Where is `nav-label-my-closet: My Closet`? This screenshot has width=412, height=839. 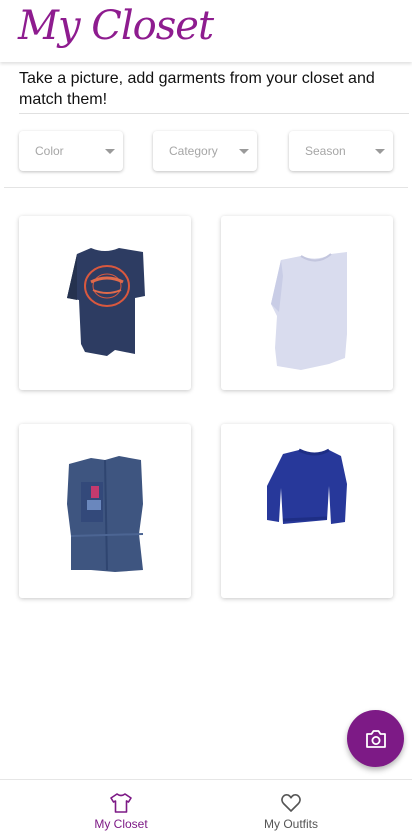
nav-label-my-closet: My Closet is located at coordinates (121, 824).